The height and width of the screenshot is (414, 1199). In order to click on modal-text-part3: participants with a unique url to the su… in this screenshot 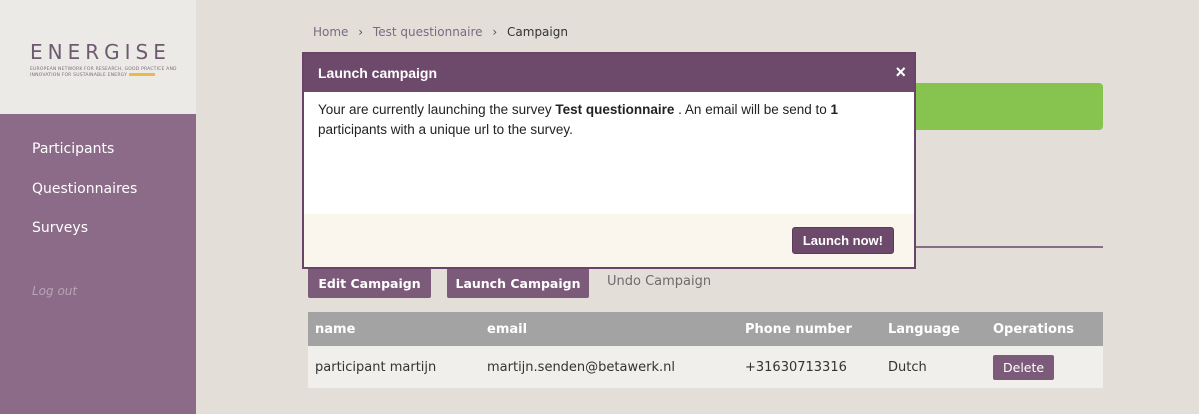, I will do `click(445, 129)`.